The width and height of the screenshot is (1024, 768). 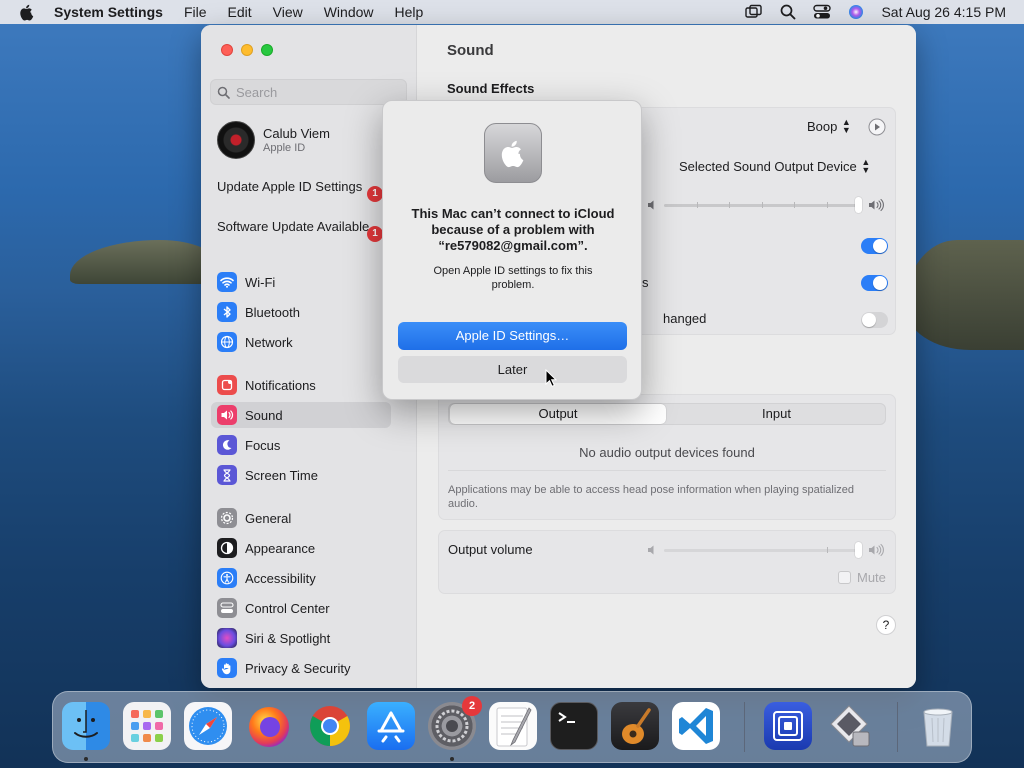 What do you see at coordinates (195, 12) in the screenshot?
I see `menu-file: File` at bounding box center [195, 12].